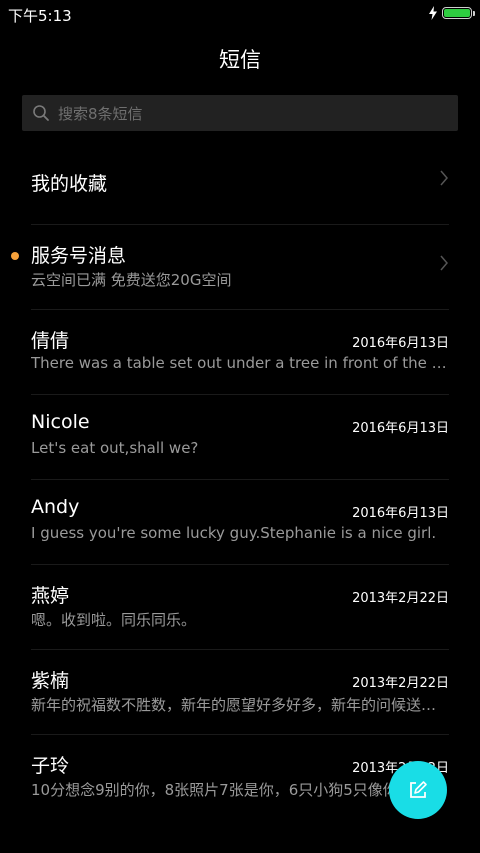  Describe the element at coordinates (79, 256) in the screenshot. I see `service-messages-label: 服务号消息` at that location.